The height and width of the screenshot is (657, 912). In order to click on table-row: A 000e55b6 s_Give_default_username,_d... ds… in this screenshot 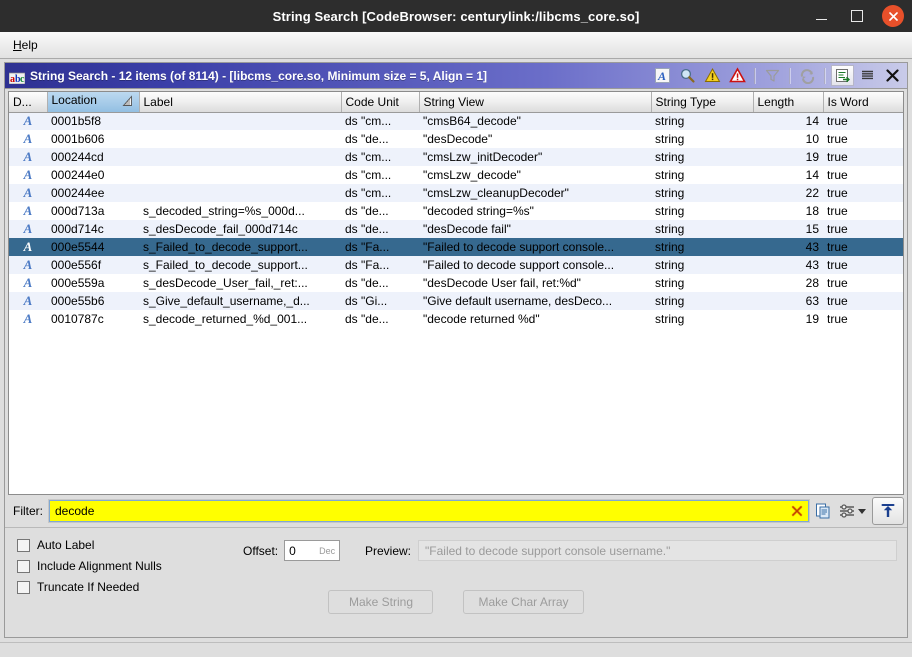, I will do `click(456, 301)`.